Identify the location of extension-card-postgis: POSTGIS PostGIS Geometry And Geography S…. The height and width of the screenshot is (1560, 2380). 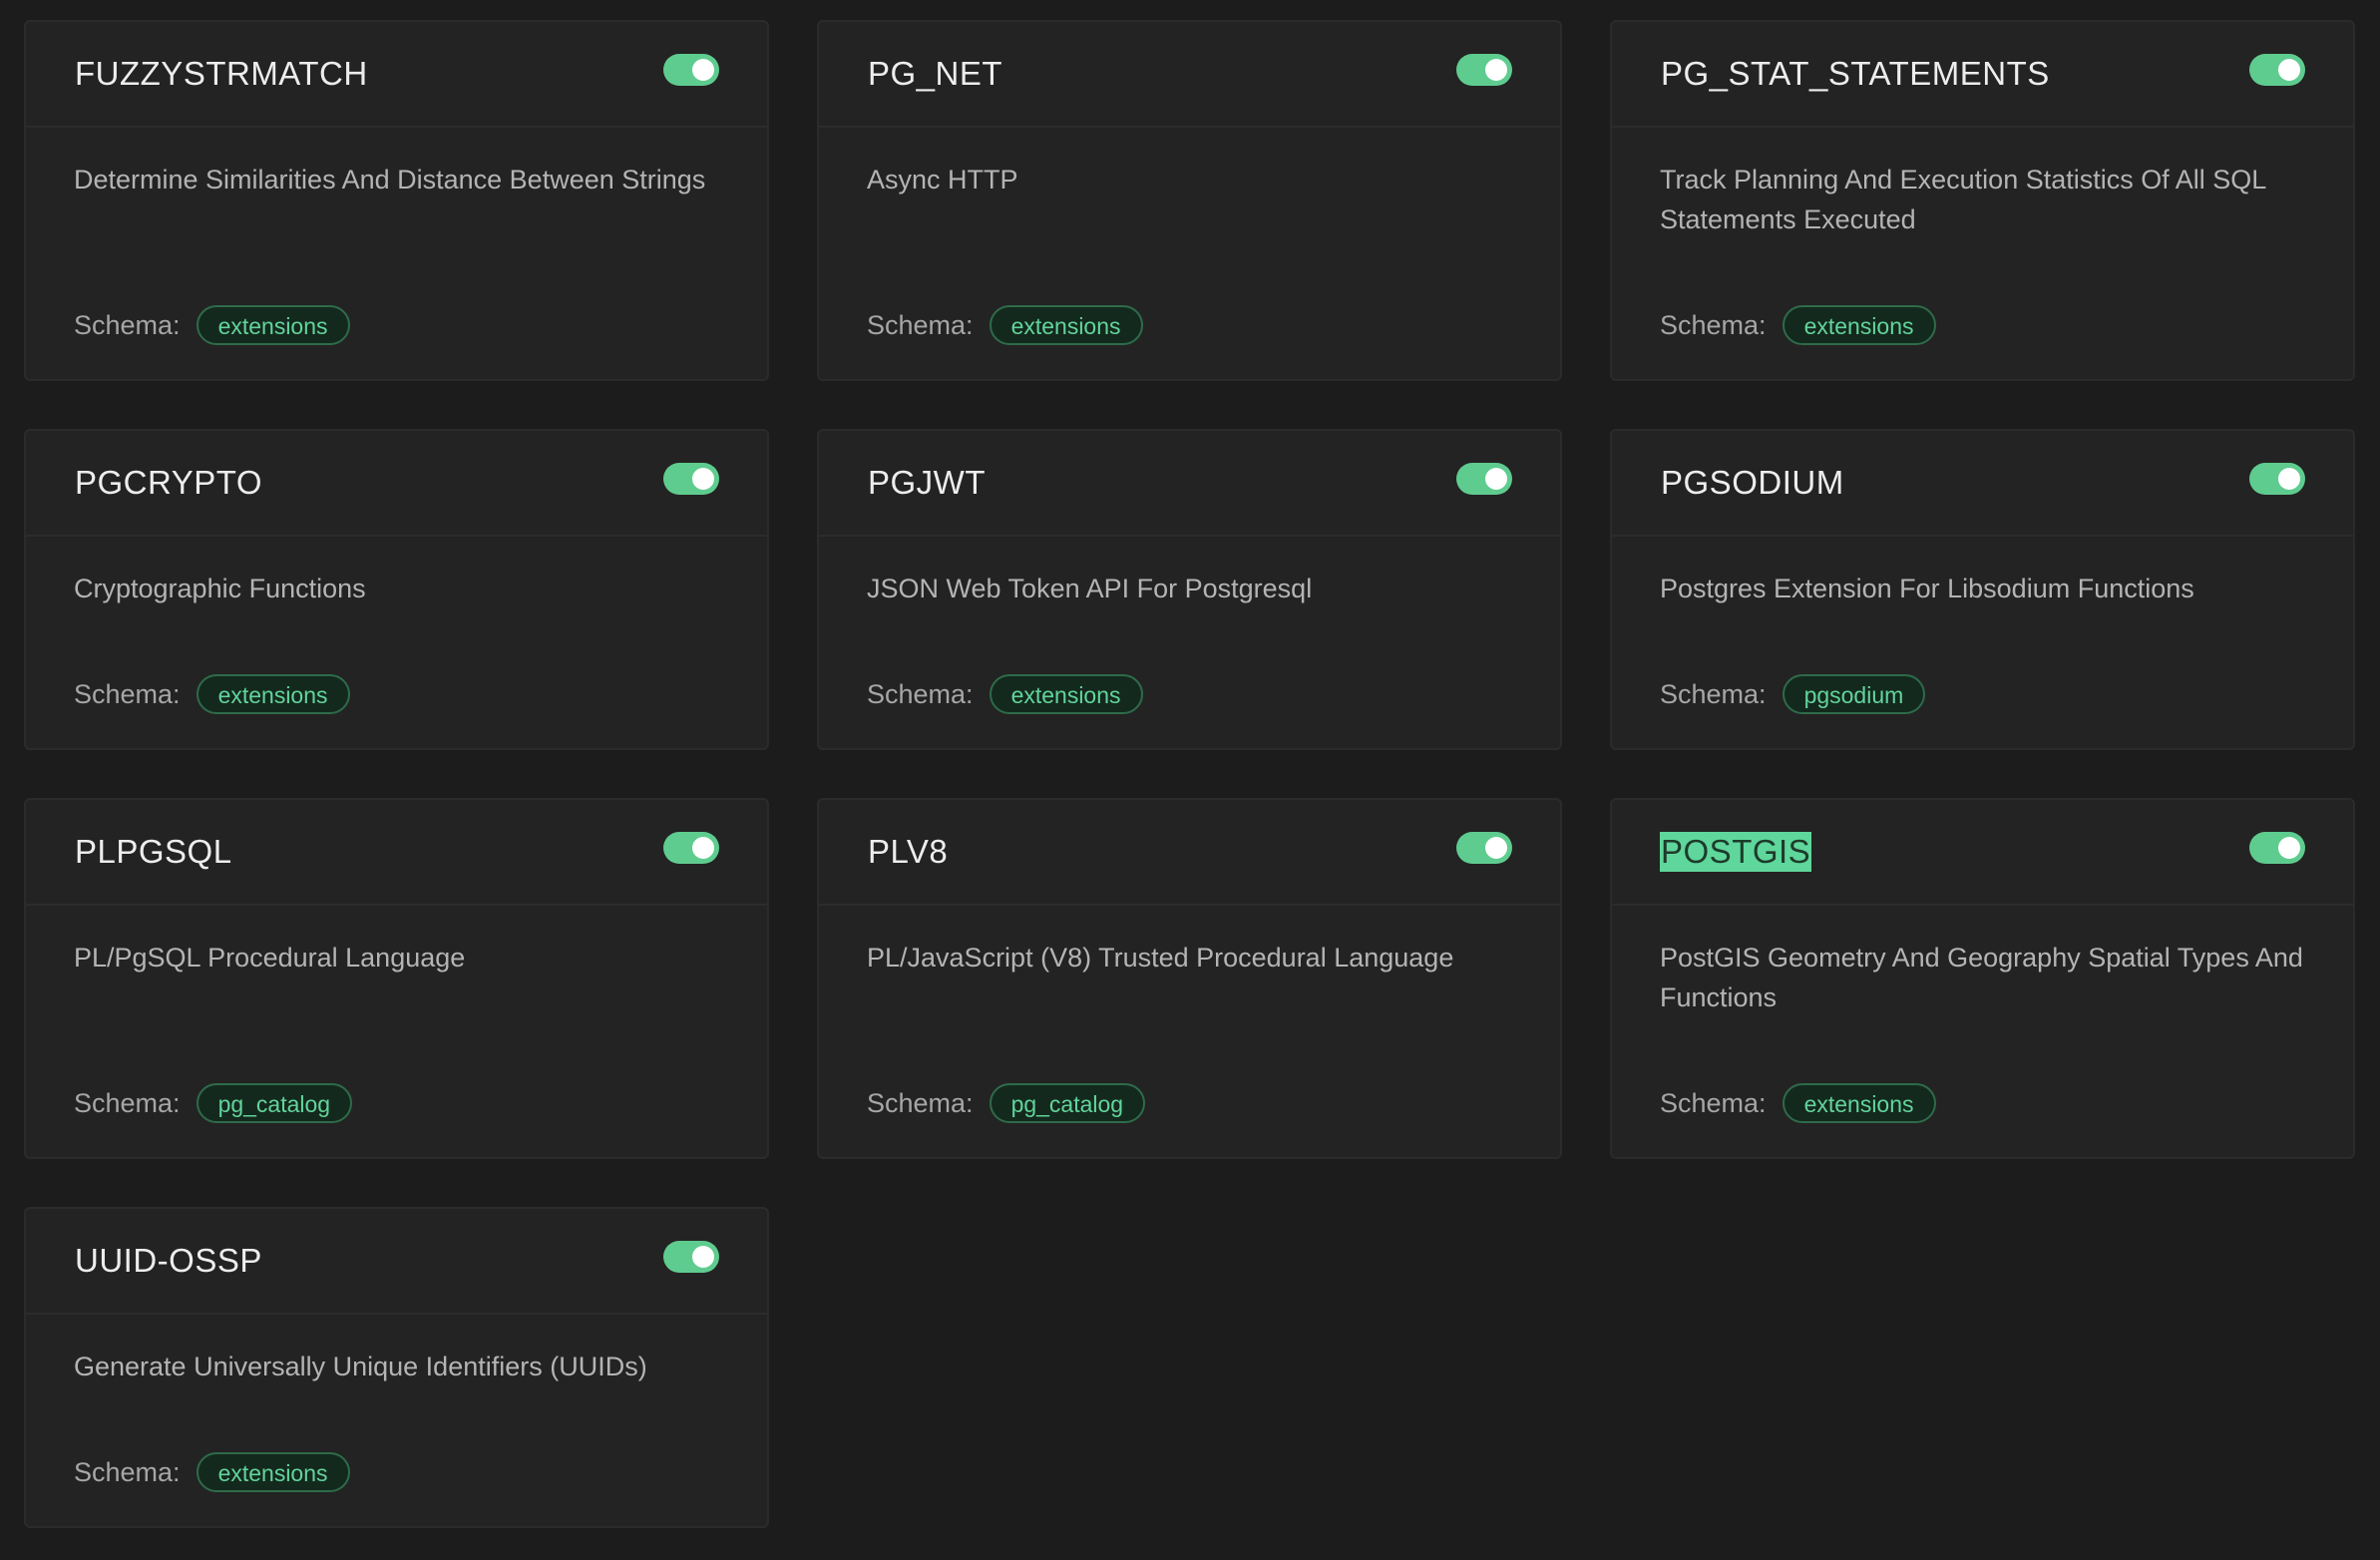
(1982, 978).